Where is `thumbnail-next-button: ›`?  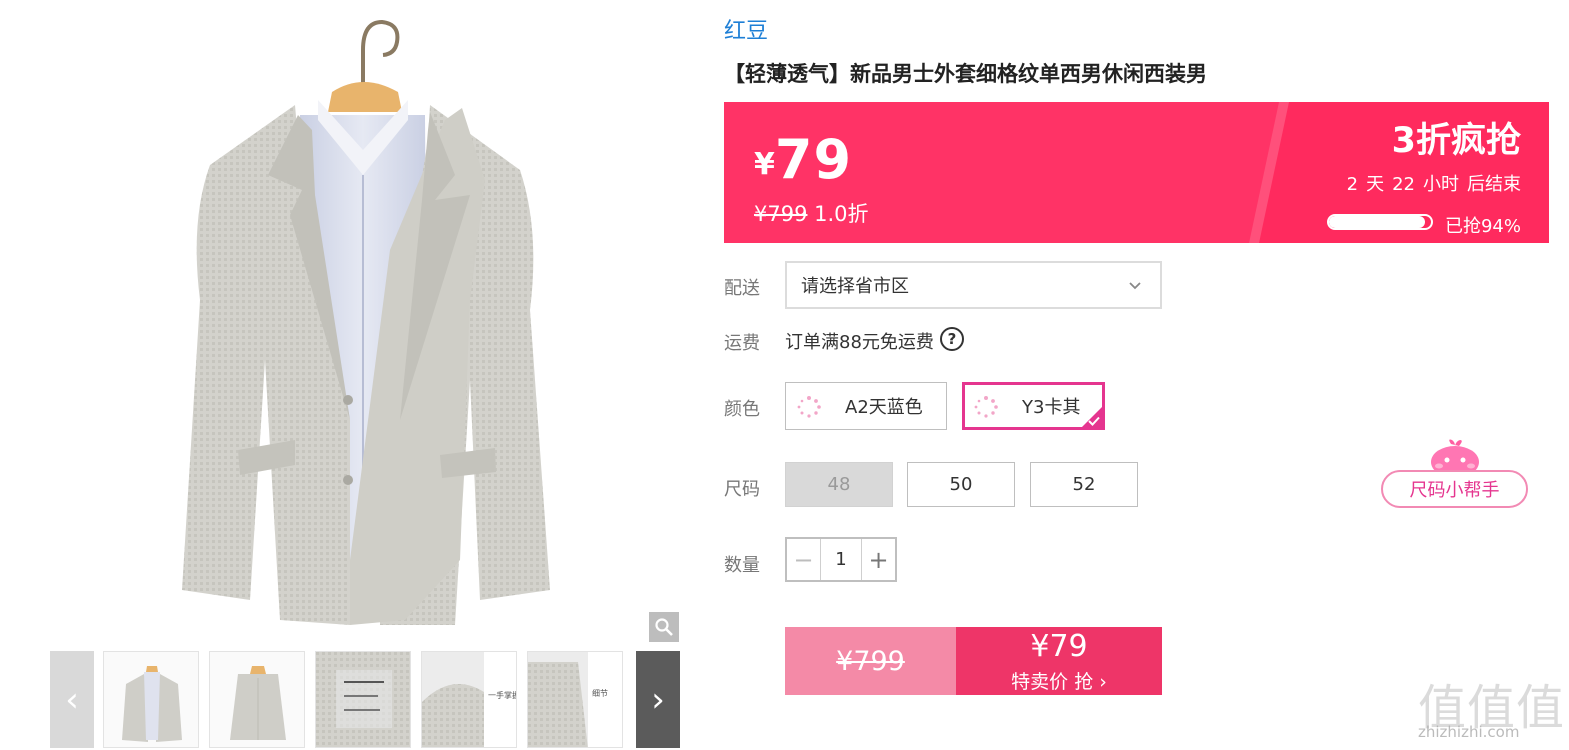 thumbnail-next-button: › is located at coordinates (658, 699).